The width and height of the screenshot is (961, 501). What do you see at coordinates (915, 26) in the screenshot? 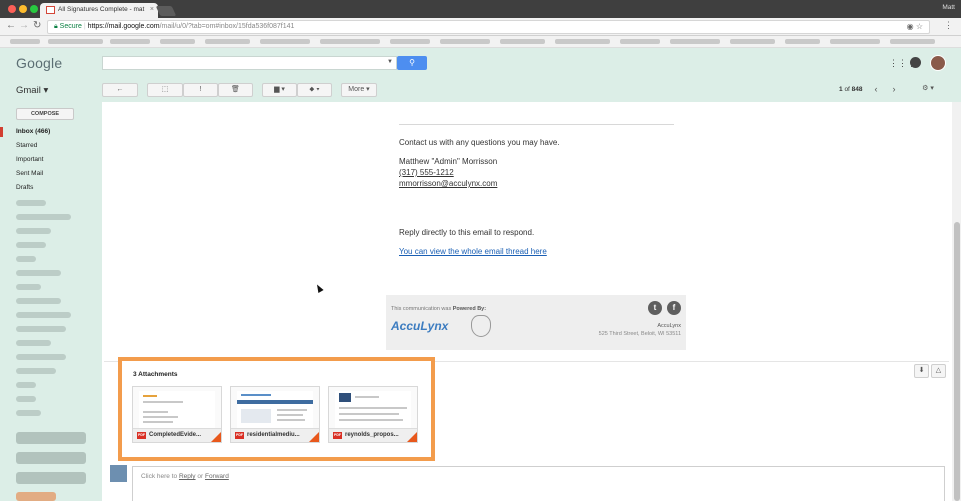
I see `bookmark-star-icon: ◉ ☆` at bounding box center [915, 26].